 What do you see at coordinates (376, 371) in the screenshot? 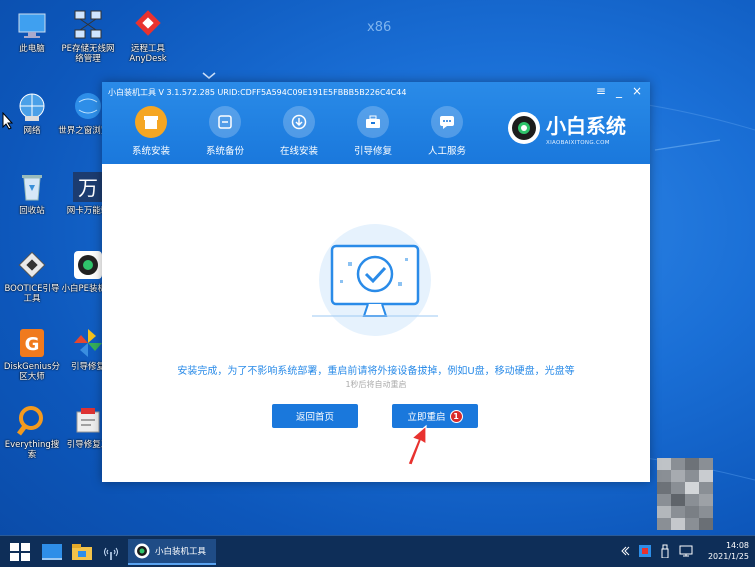
I see `install-complete-message: 安装完成，为了不影响系统部署，重启前请将外接设备拔掉，例如U盘，移动硬盘，光盘等` at bounding box center [376, 371].